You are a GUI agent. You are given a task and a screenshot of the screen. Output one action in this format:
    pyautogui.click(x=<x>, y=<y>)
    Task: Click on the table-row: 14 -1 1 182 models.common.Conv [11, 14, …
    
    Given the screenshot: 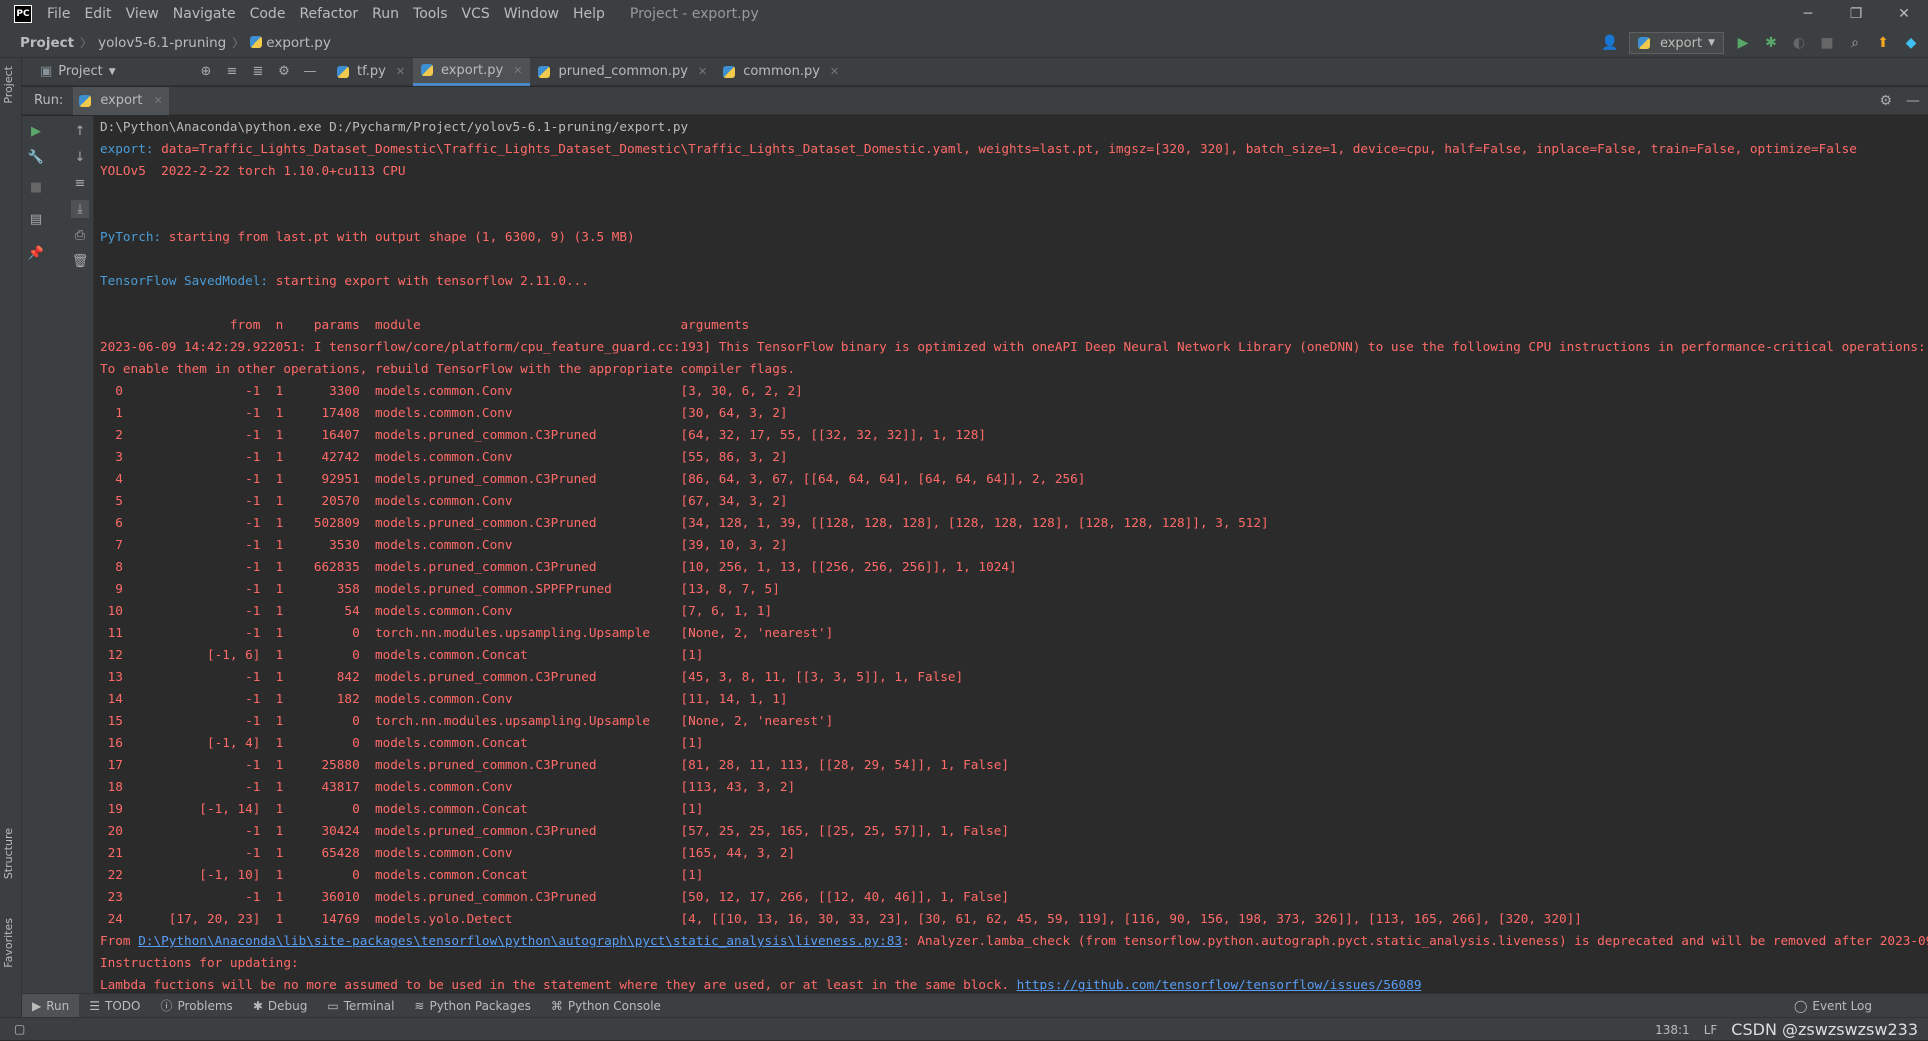 What is the action you would take?
    pyautogui.click(x=444, y=698)
    